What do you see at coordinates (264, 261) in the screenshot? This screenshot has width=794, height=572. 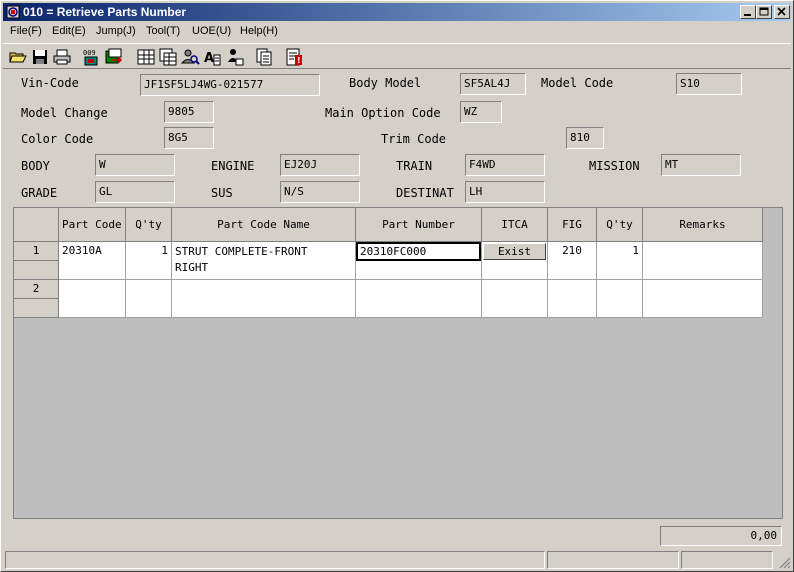 I see `cell-part-code-name: STRUT COMPLETE-FRONT RIGHT` at bounding box center [264, 261].